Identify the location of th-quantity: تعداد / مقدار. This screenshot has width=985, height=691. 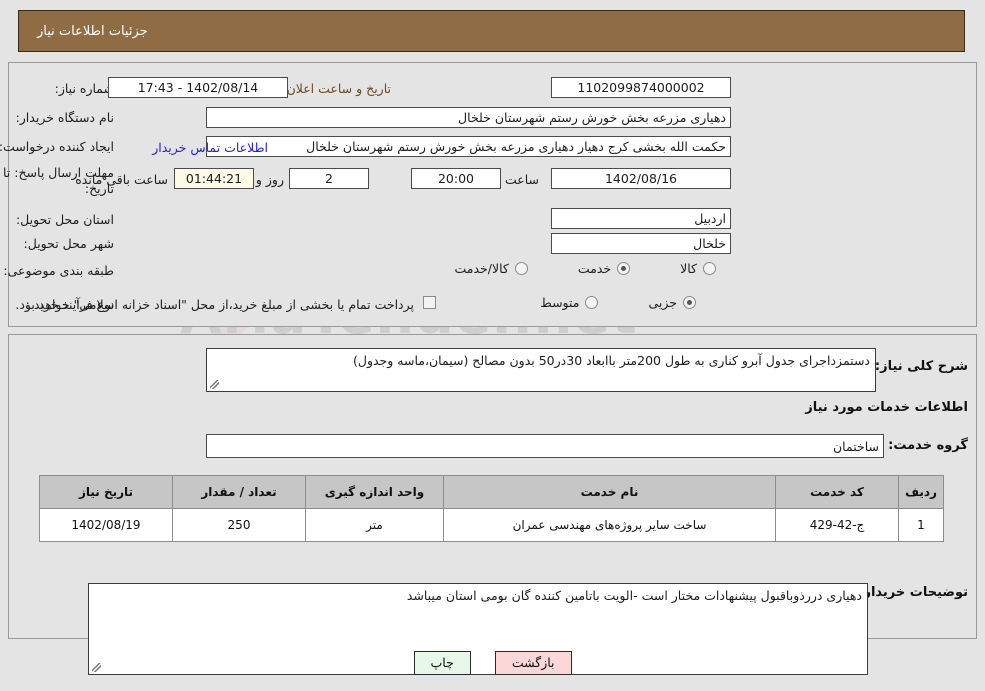
(239, 492).